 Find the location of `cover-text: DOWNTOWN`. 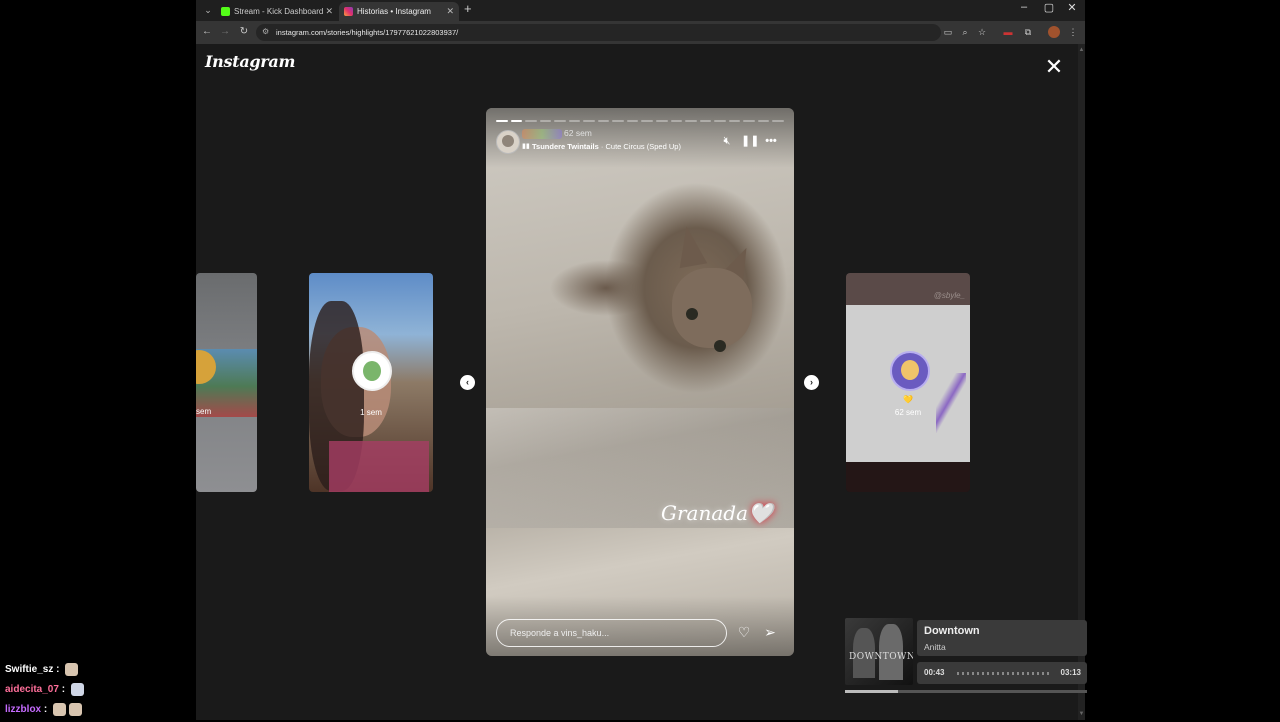

cover-text: DOWNTOWN is located at coordinates (881, 657).